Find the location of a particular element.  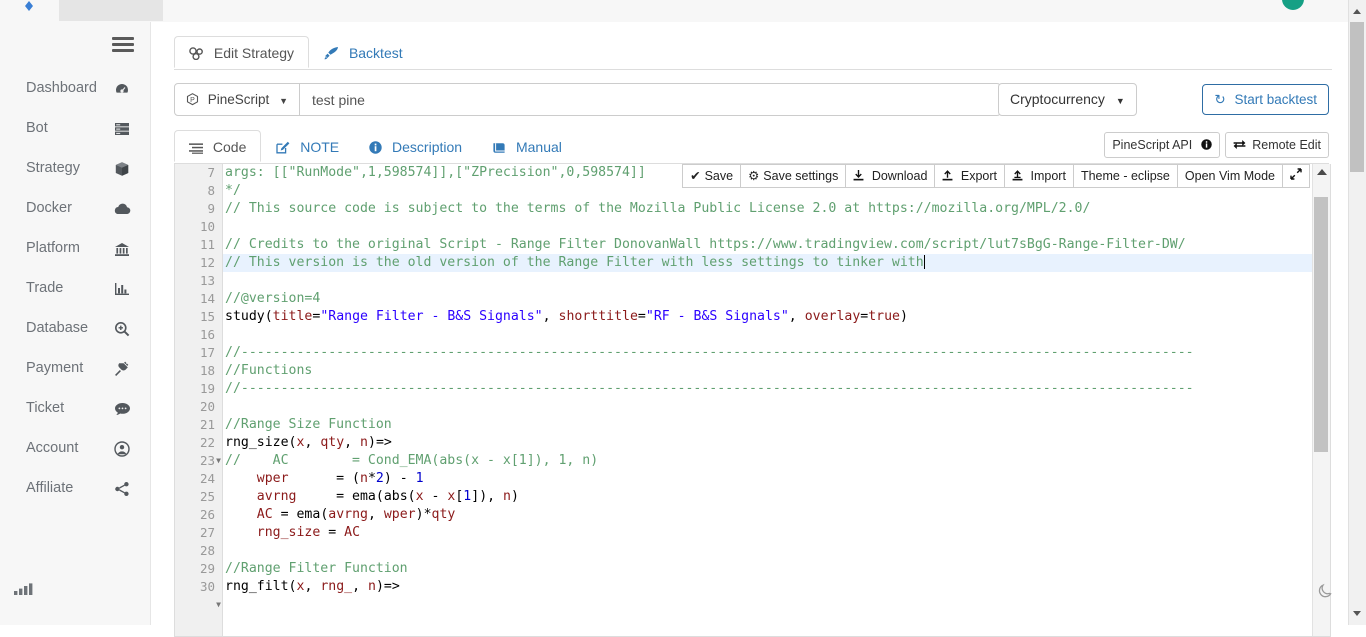

browser-tab-stub is located at coordinates (111, 10).